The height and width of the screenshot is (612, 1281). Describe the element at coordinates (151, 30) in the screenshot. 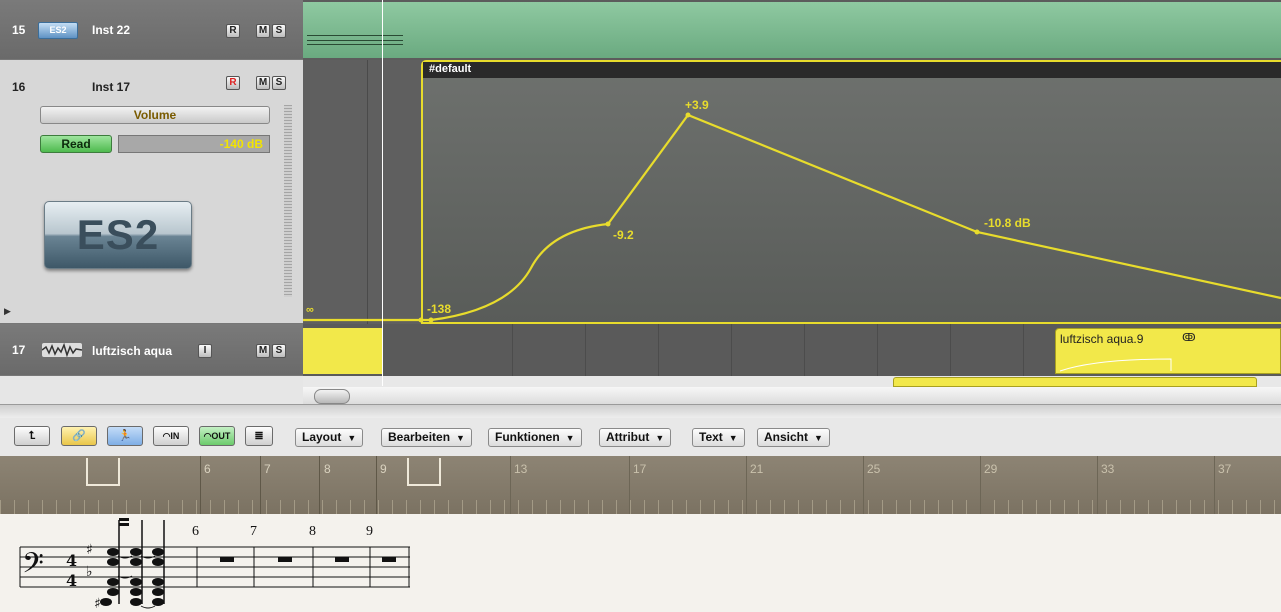

I see `track-header-15: 15 ES2 Inst 22 R M S` at that location.